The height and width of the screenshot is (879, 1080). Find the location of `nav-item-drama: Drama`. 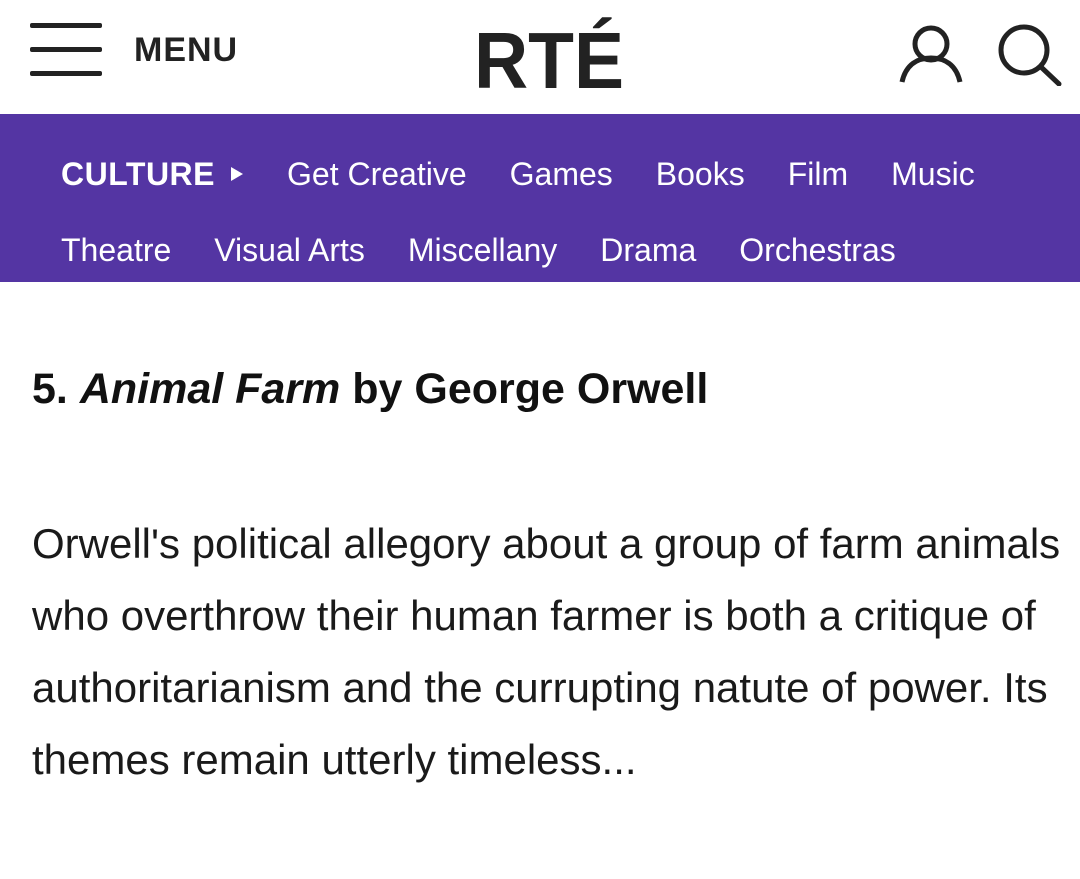

nav-item-drama: Drama is located at coordinates (648, 250).